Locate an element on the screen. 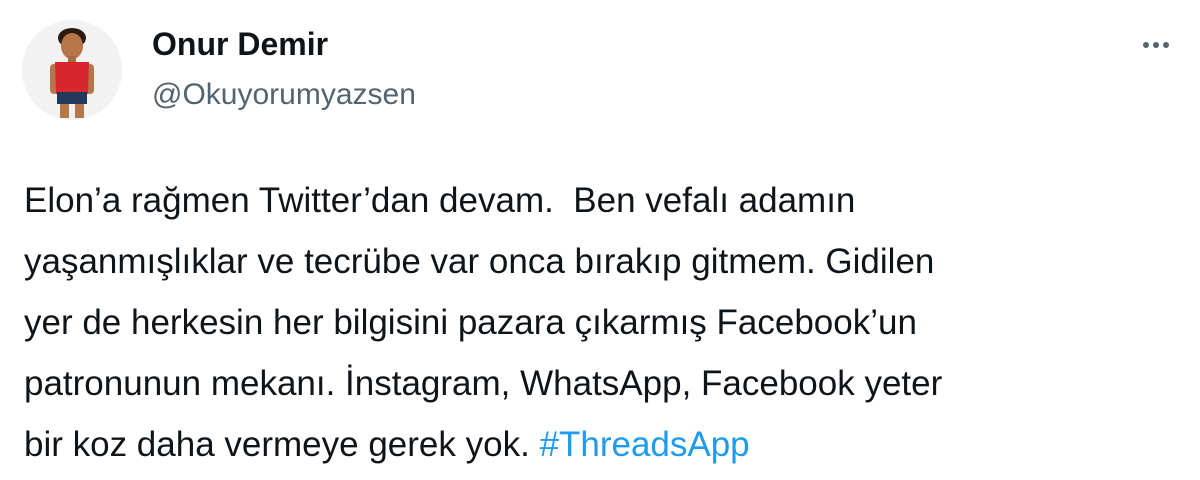  tweet-text-segment: bir koz daha vermeye gerek yok. is located at coordinates (282, 444).